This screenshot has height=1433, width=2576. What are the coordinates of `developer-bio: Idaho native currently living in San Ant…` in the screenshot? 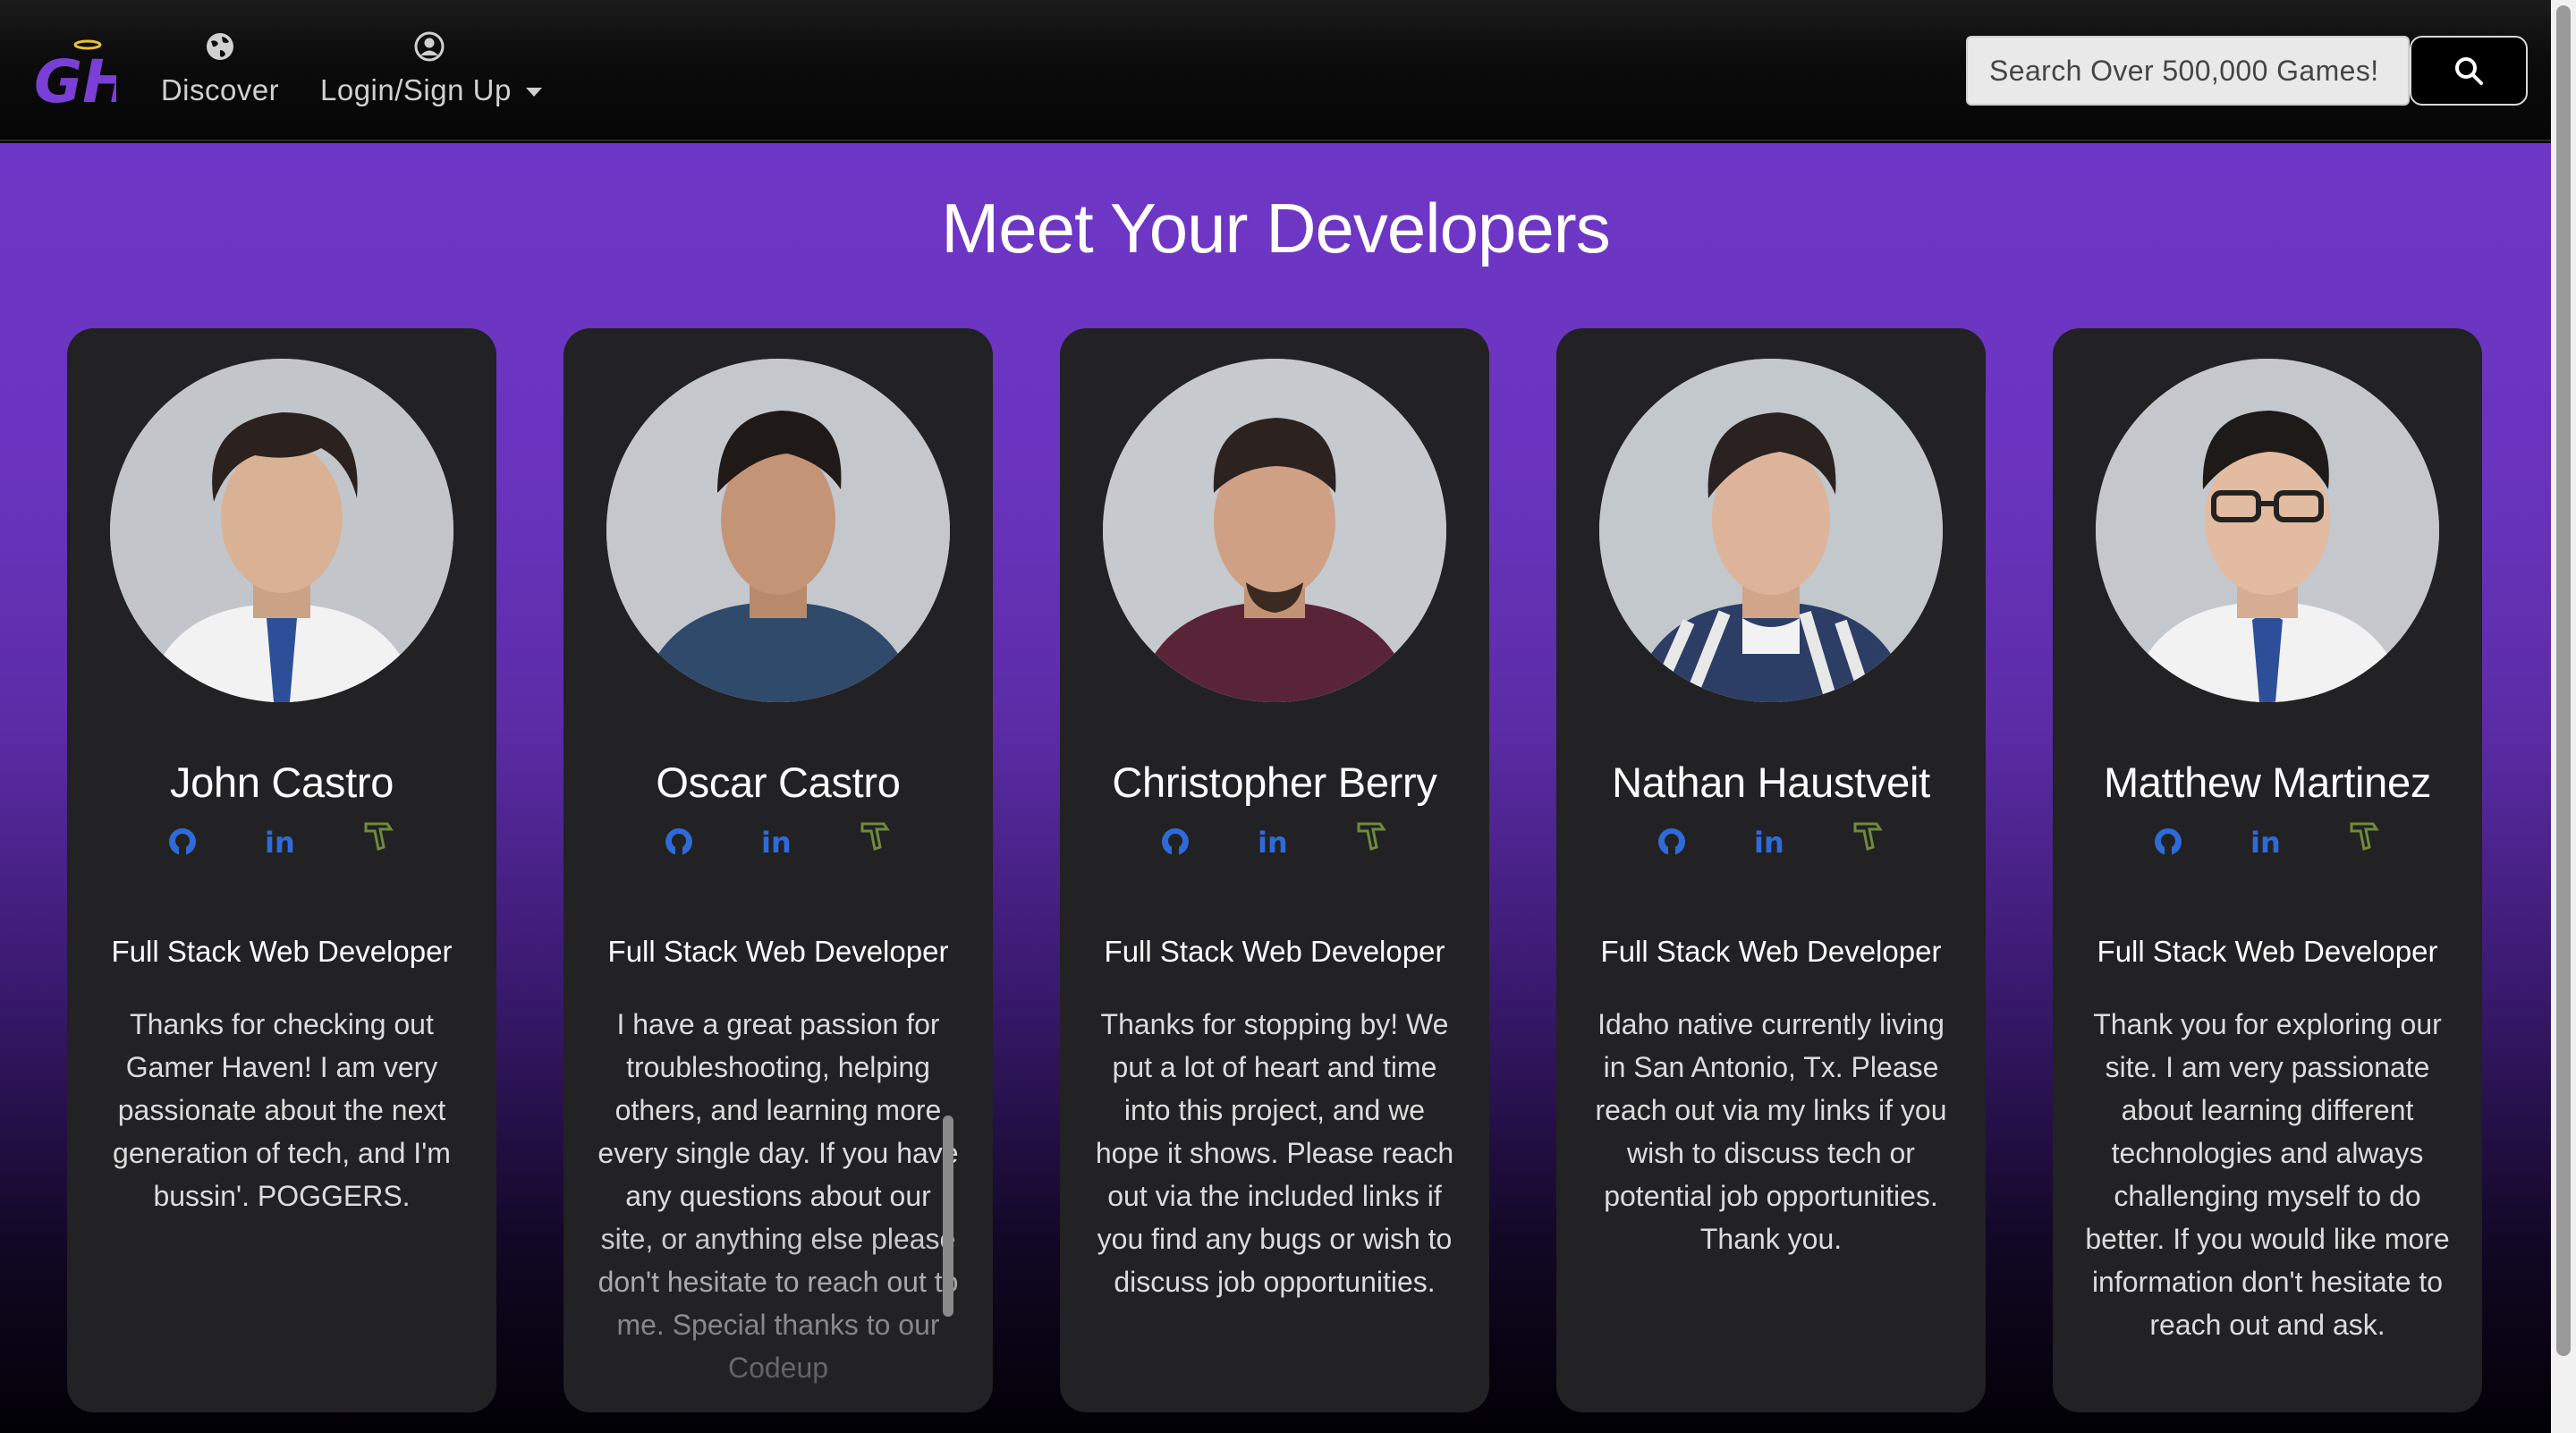 It's located at (1771, 1131).